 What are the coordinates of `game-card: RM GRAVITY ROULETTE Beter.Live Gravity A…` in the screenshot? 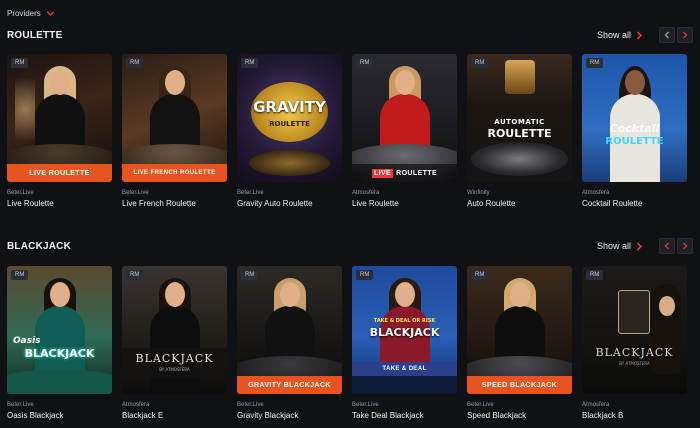 It's located at (289, 131).